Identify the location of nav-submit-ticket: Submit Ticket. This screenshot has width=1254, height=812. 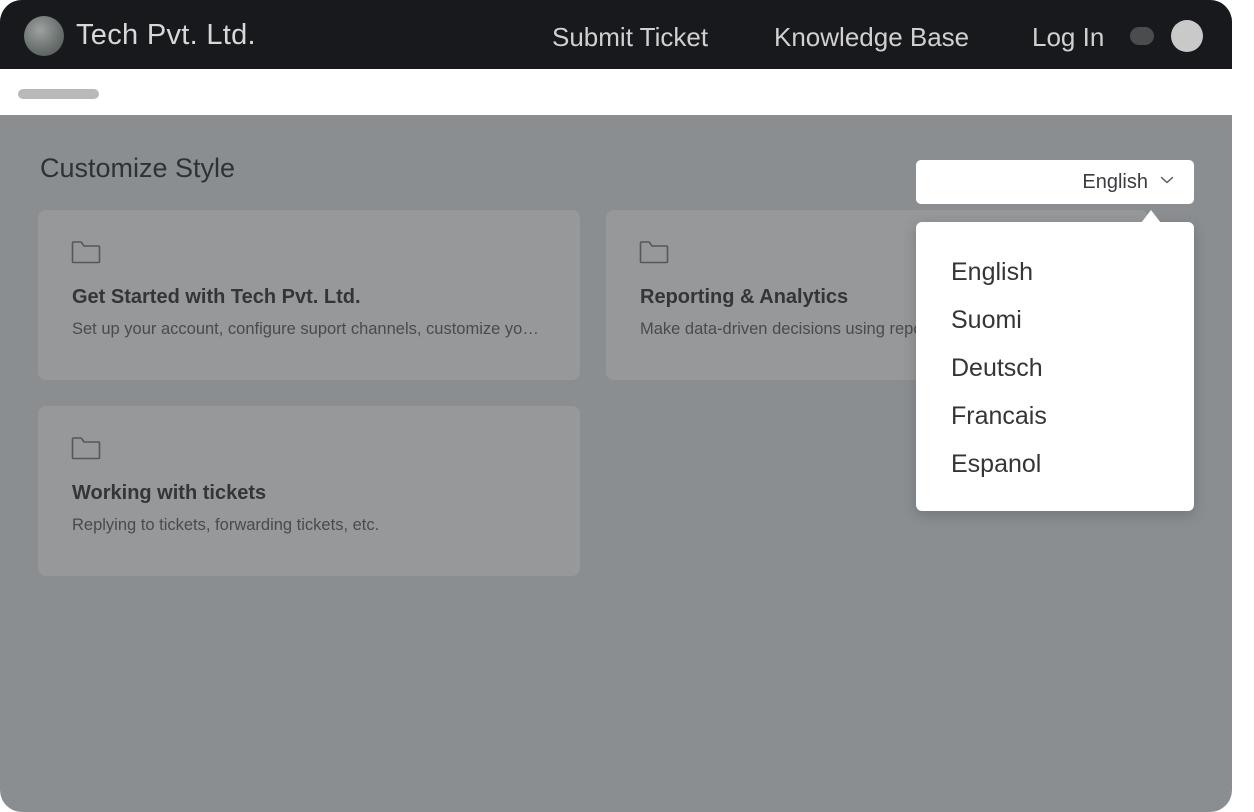
(630, 37).